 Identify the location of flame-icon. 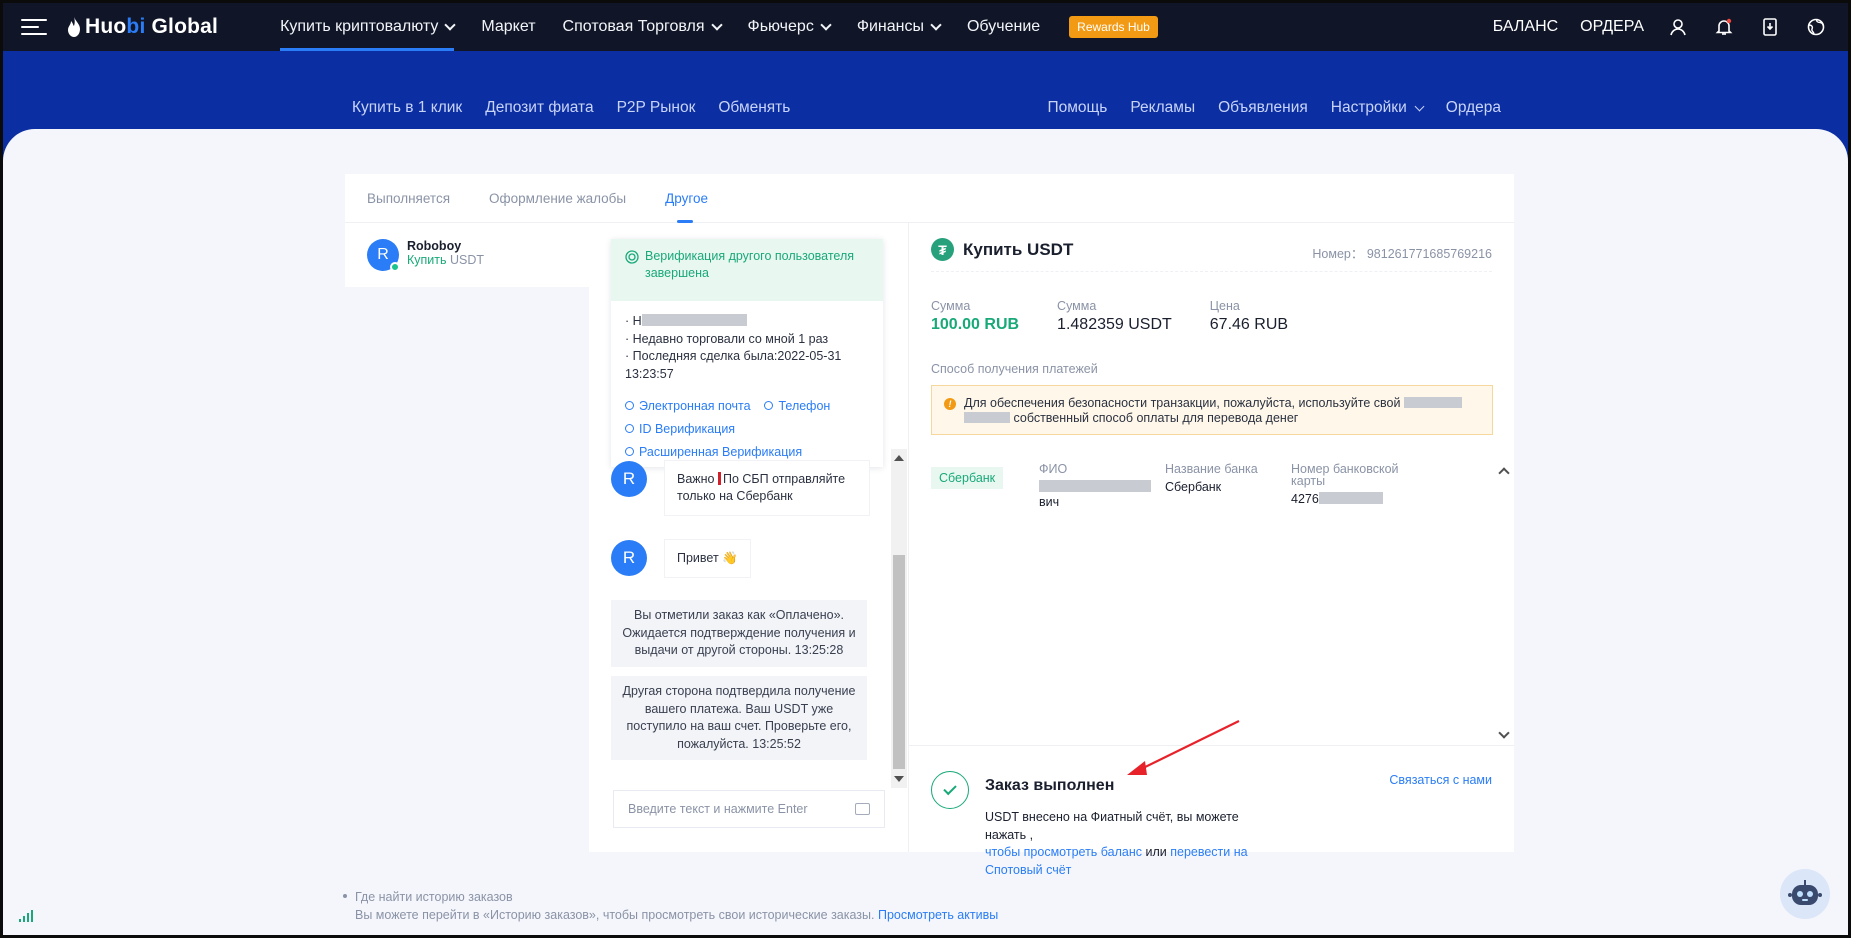
(74, 27).